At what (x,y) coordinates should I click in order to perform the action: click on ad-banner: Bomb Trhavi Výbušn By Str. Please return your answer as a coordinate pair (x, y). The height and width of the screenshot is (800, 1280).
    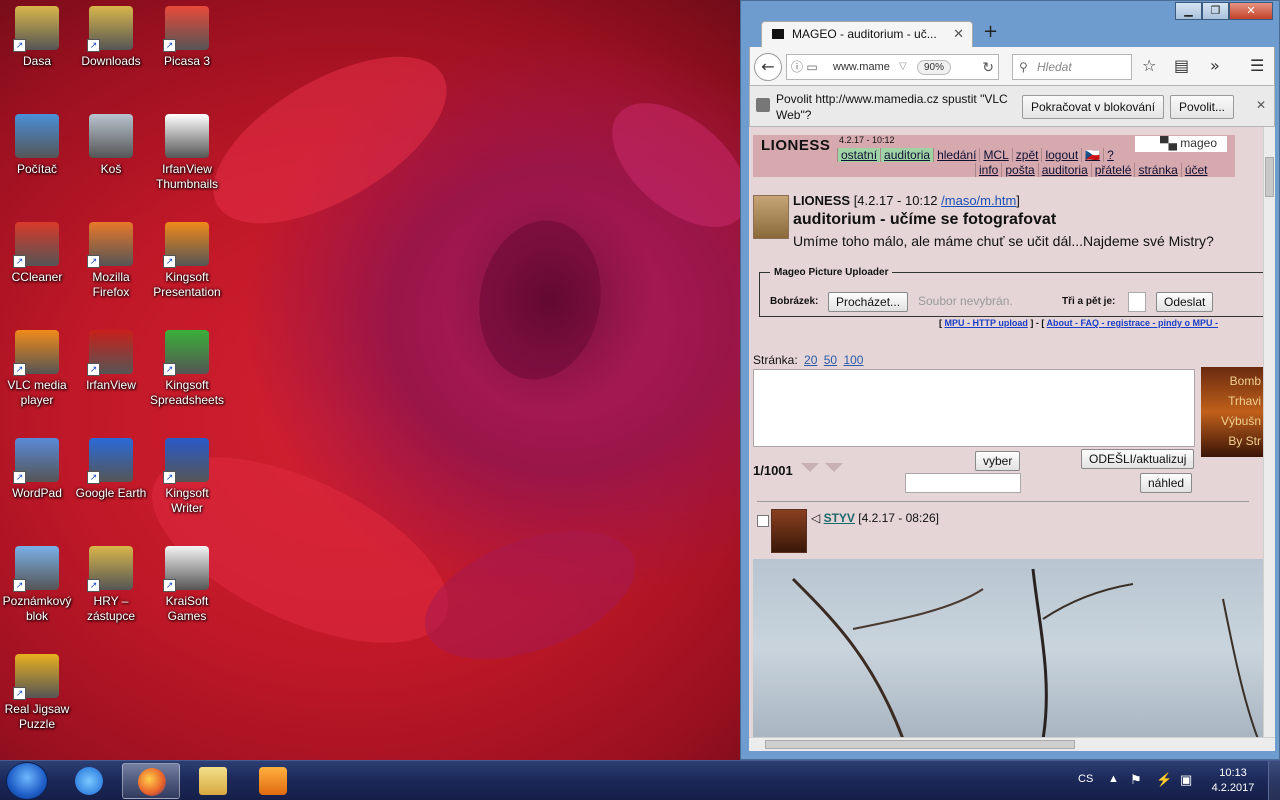
    Looking at the image, I should click on (1232, 412).